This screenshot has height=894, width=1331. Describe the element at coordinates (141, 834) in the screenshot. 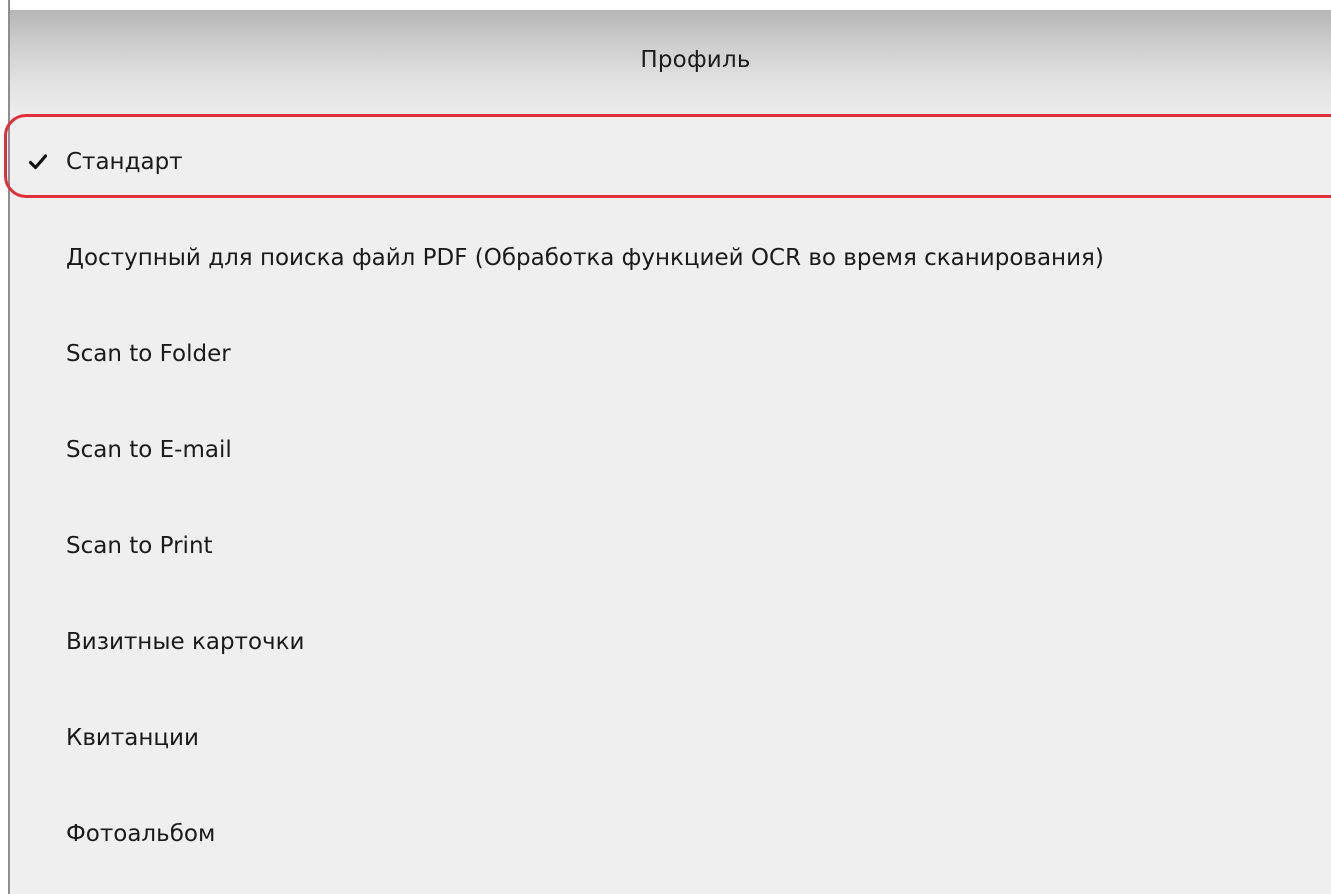

I see `menu-item-label: Фотоальбом` at that location.